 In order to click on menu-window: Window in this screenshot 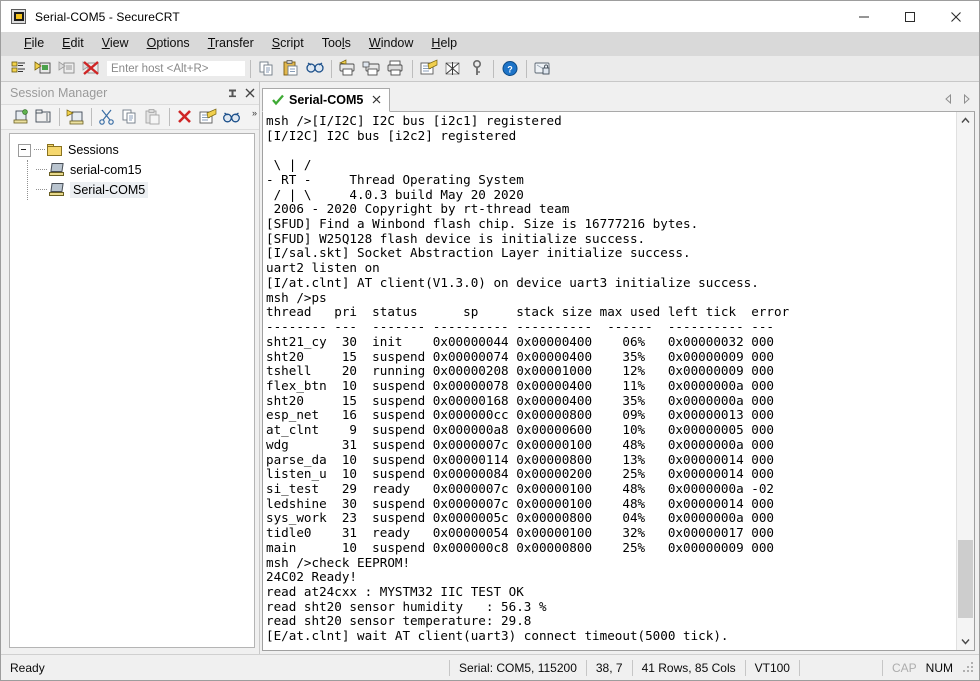, I will do `click(391, 43)`.